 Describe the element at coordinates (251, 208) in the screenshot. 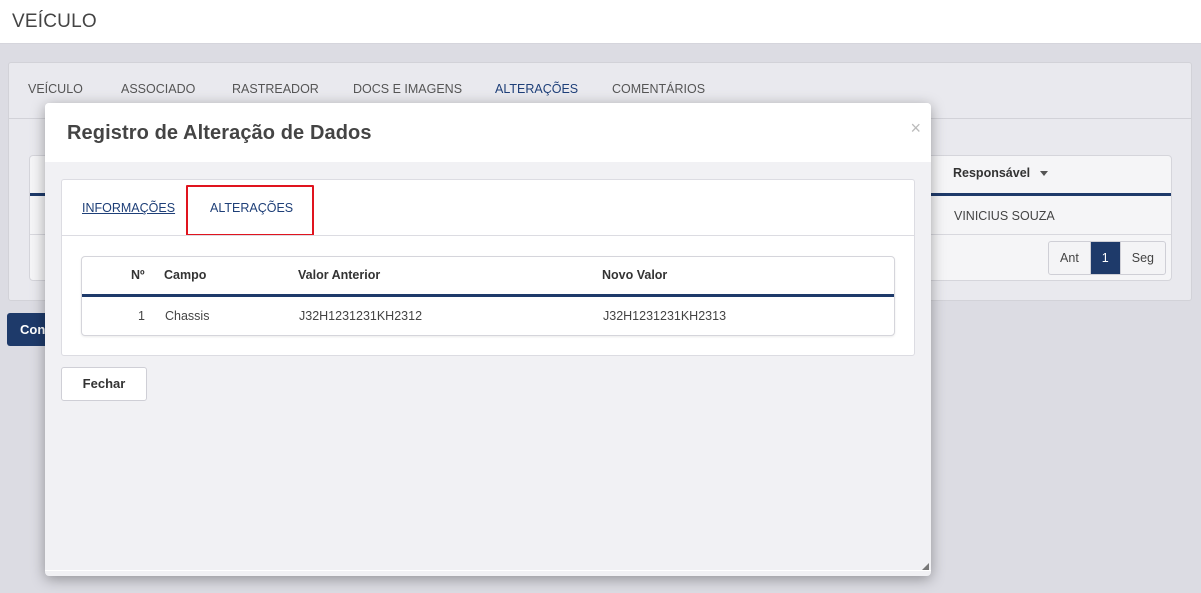

I see `tab-alteracoes-modal: ALTERAÇÕES` at that location.